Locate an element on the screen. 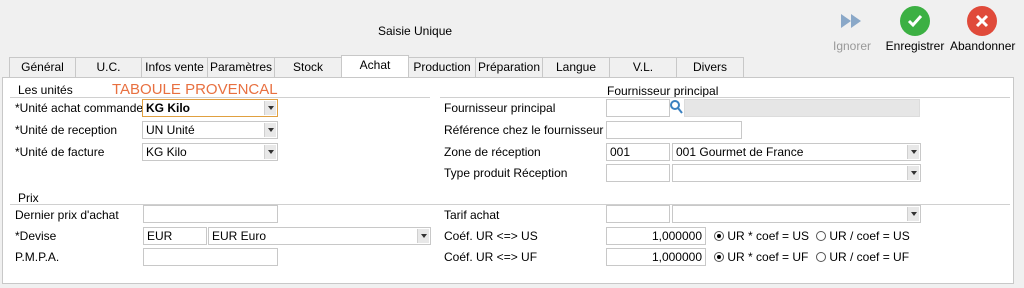 The image size is (1024, 288). tab-parametres: Paramètres is located at coordinates (241, 67).